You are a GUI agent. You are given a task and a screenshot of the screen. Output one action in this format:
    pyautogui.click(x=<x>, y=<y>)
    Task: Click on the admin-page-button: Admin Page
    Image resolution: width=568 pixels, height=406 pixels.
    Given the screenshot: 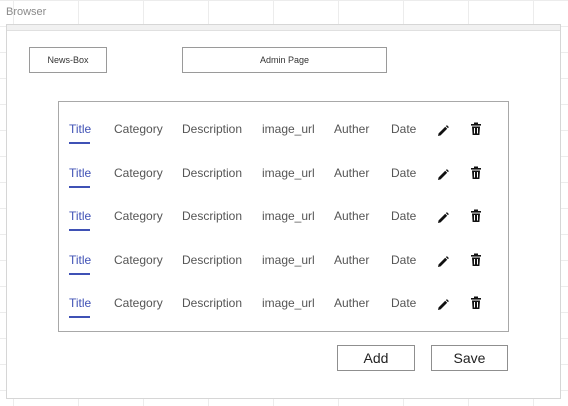 What is the action you would take?
    pyautogui.click(x=284, y=60)
    